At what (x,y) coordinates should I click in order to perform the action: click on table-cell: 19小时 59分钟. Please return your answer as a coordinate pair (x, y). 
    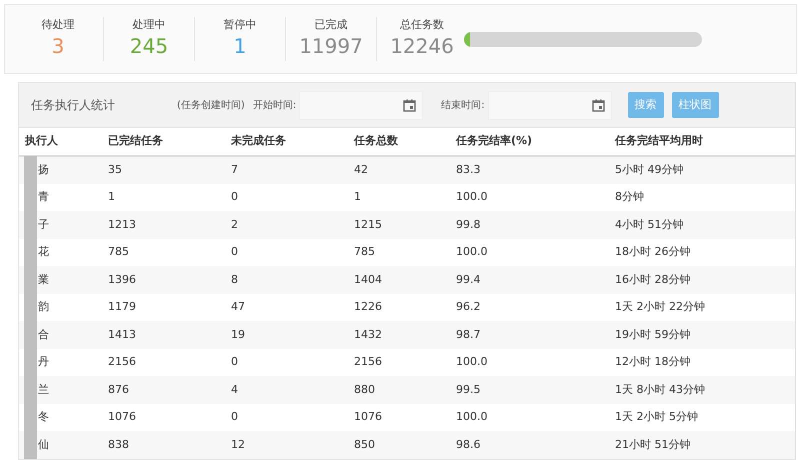
    Looking at the image, I should click on (702, 334).